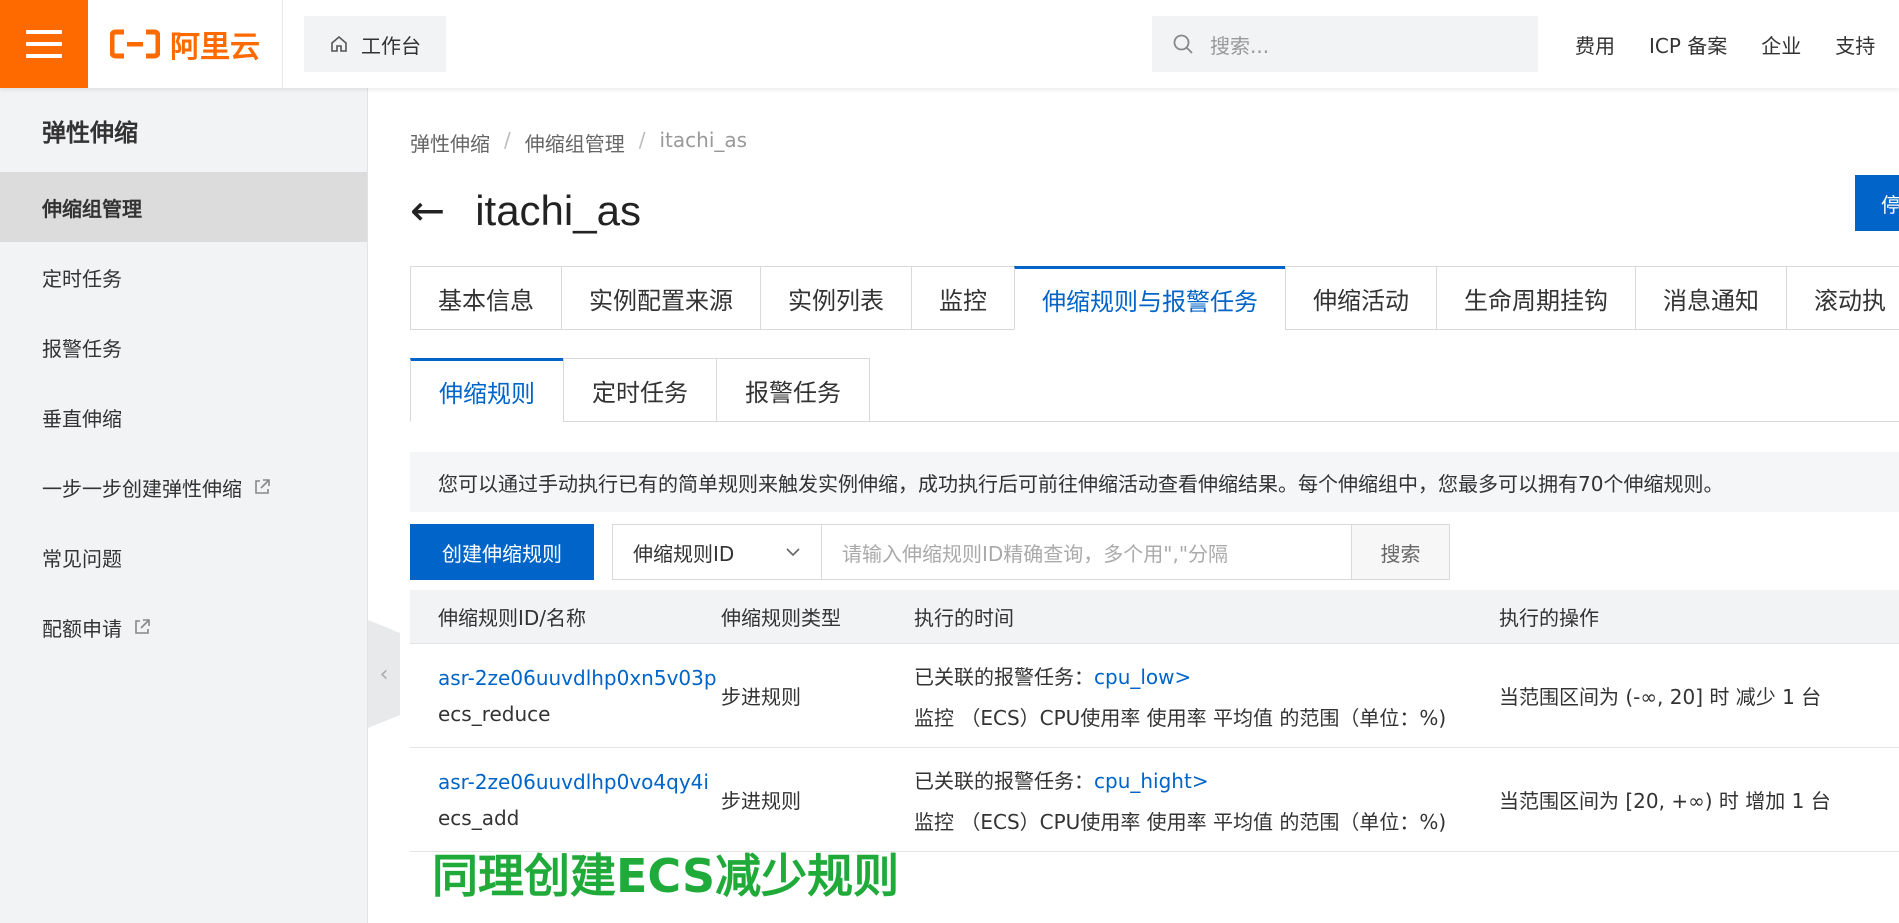  What do you see at coordinates (82, 558) in the screenshot?
I see `sidebar-item-label: 常见问题` at bounding box center [82, 558].